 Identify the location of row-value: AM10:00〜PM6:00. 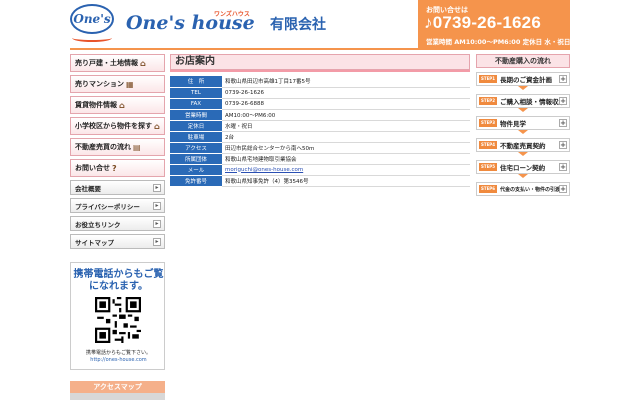
(346, 115).